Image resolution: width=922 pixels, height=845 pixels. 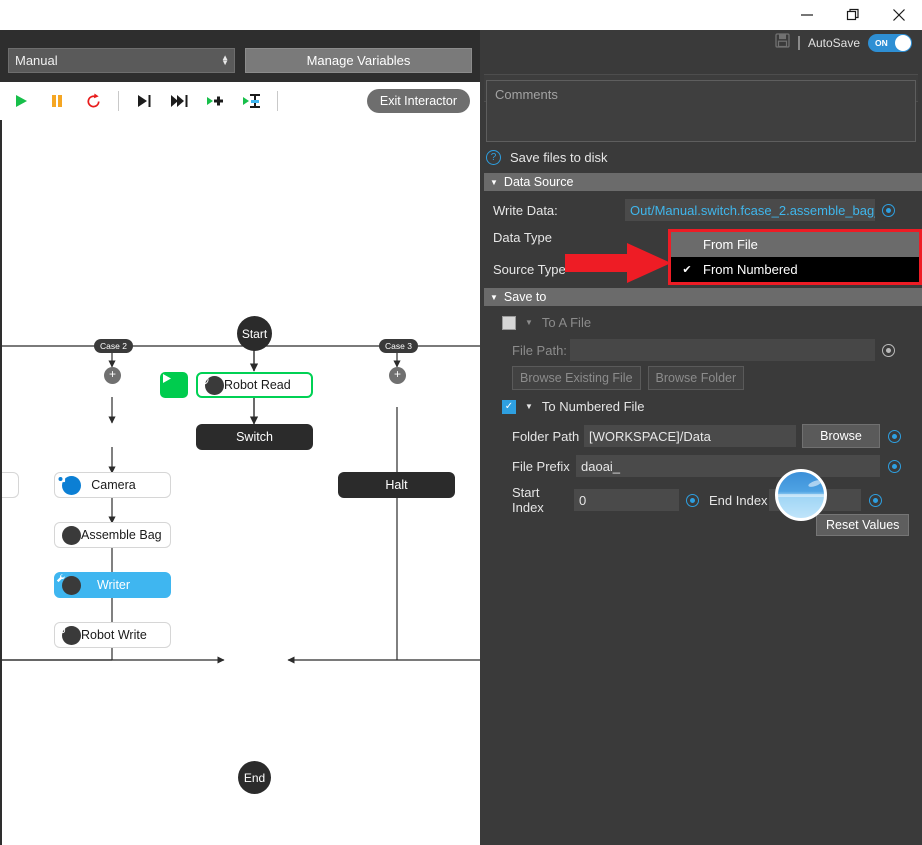 What do you see at coordinates (888, 350) in the screenshot?
I see `file-path-target-icon` at bounding box center [888, 350].